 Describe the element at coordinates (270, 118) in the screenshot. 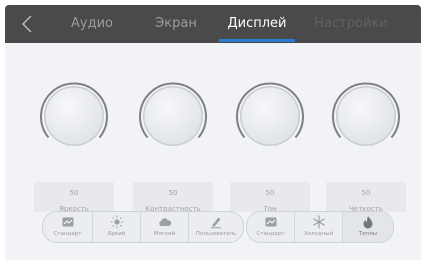

I see `tone-knob` at that location.